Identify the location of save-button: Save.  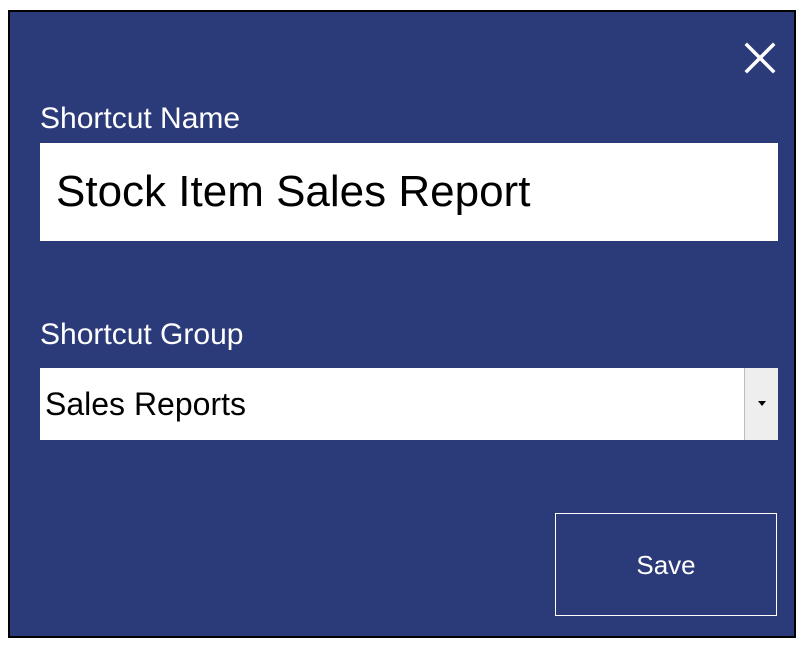
(666, 564).